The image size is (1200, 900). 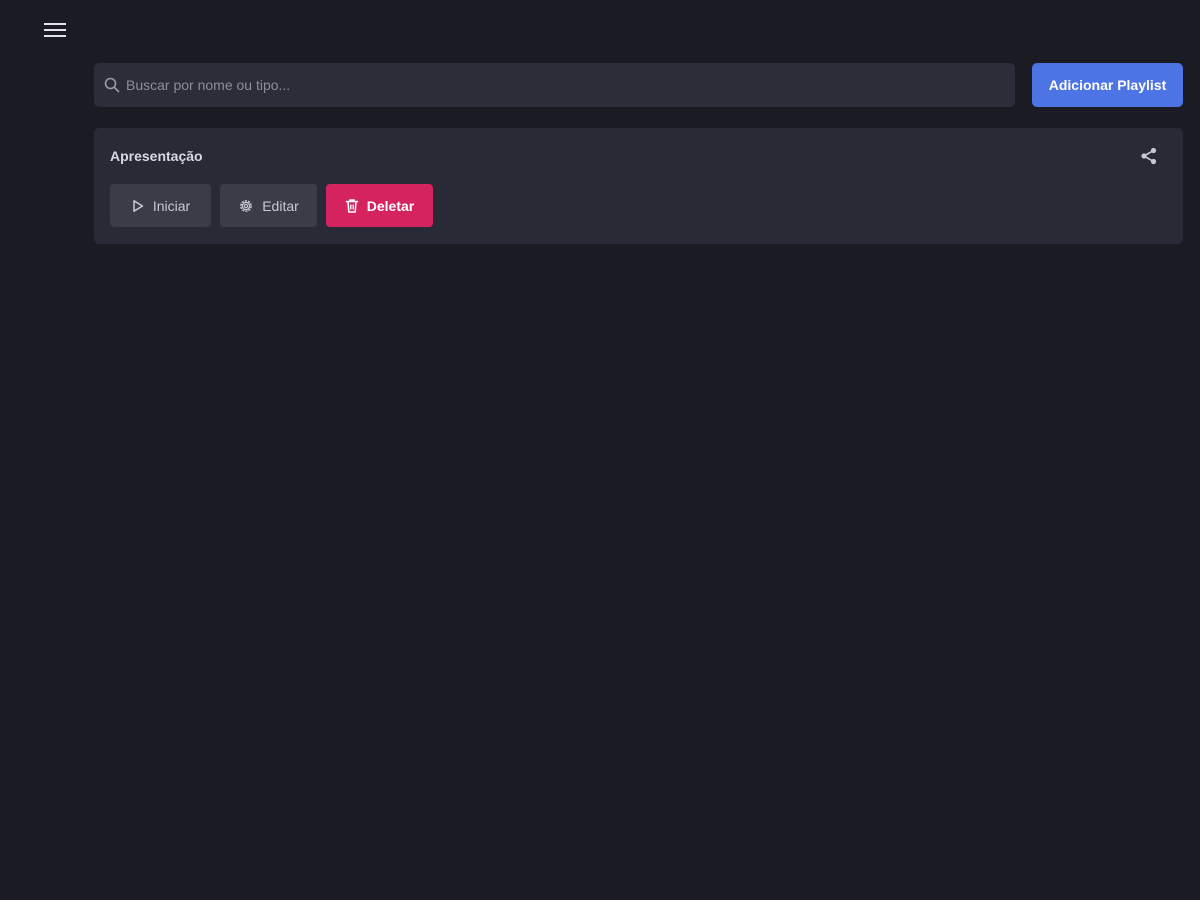 What do you see at coordinates (1107, 85) in the screenshot?
I see `add-playlist-button: Adicionar Playlist` at bounding box center [1107, 85].